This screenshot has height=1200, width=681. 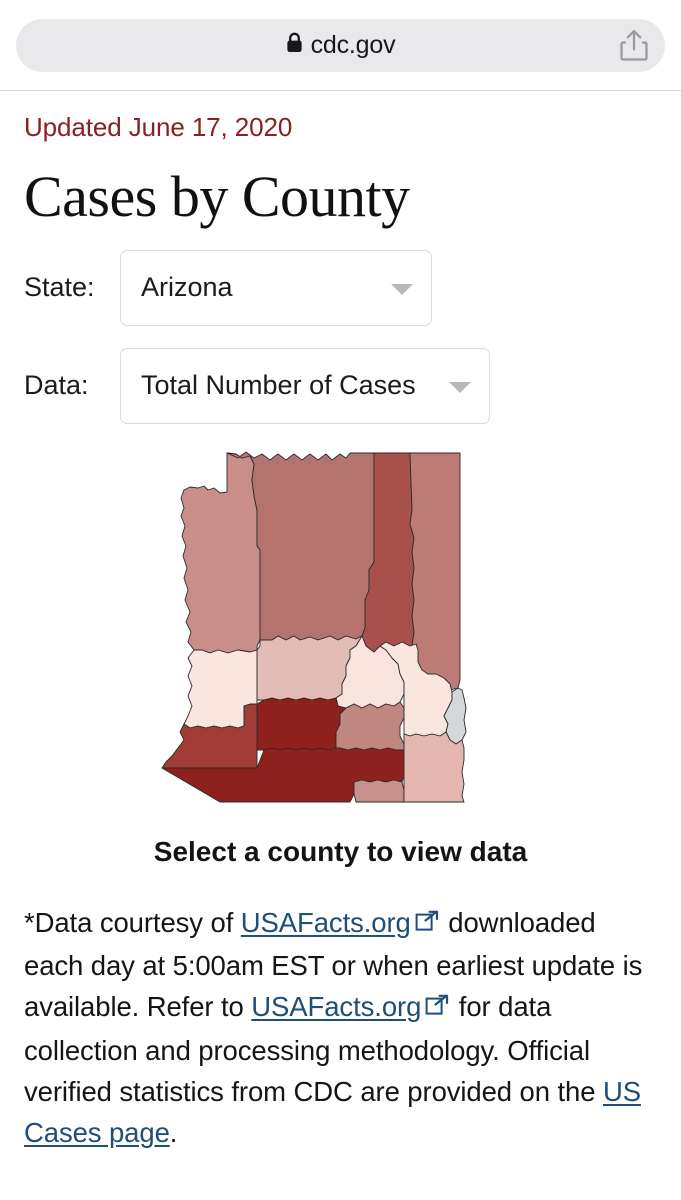 I want to click on state-selector-row: State: Arizona, so click(x=340, y=287).